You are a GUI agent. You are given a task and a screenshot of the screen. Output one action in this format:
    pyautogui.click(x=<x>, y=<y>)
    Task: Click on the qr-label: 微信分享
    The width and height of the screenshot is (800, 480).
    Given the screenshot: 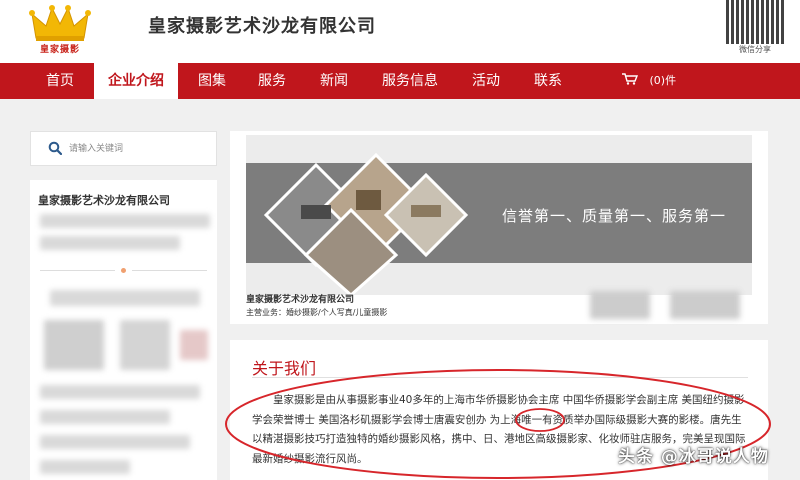 What is the action you would take?
    pyautogui.click(x=755, y=49)
    